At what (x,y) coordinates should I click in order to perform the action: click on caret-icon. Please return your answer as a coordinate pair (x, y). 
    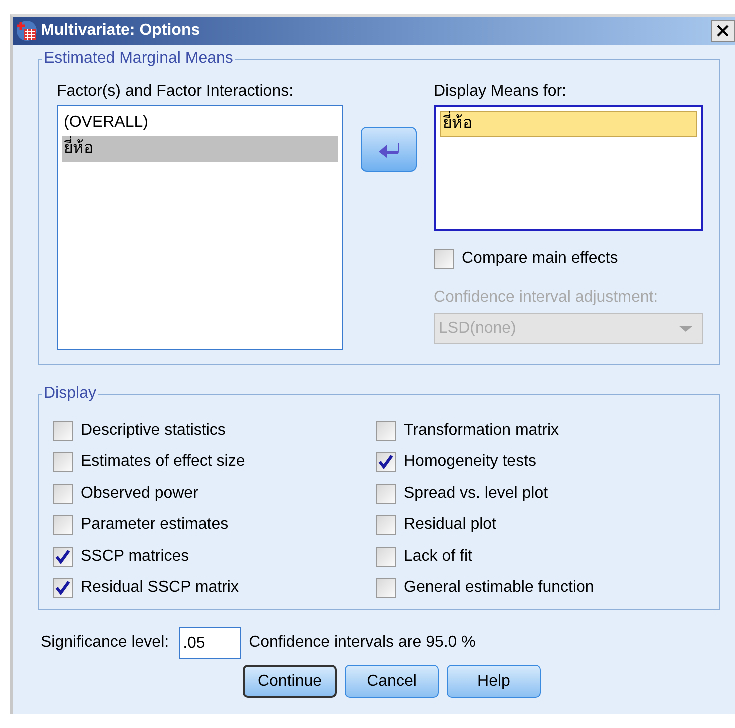
    Looking at the image, I should click on (686, 328).